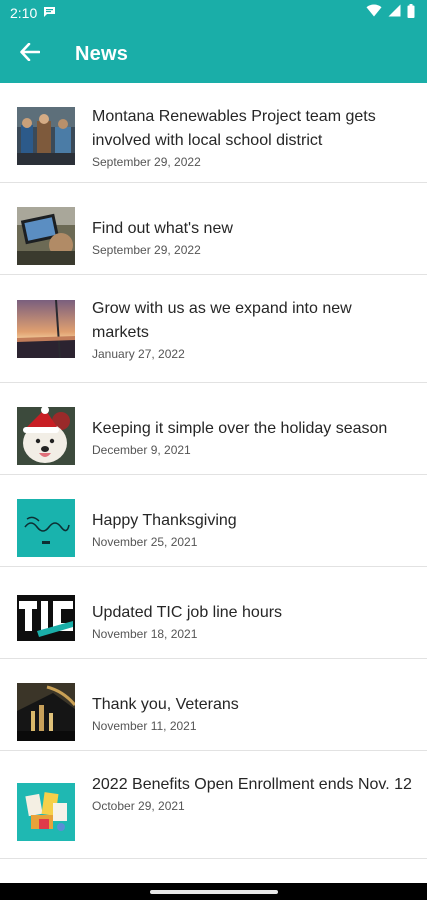 The height and width of the screenshot is (900, 427). What do you see at coordinates (187, 612) in the screenshot?
I see `news-title: Updated TIC job line hours` at bounding box center [187, 612].